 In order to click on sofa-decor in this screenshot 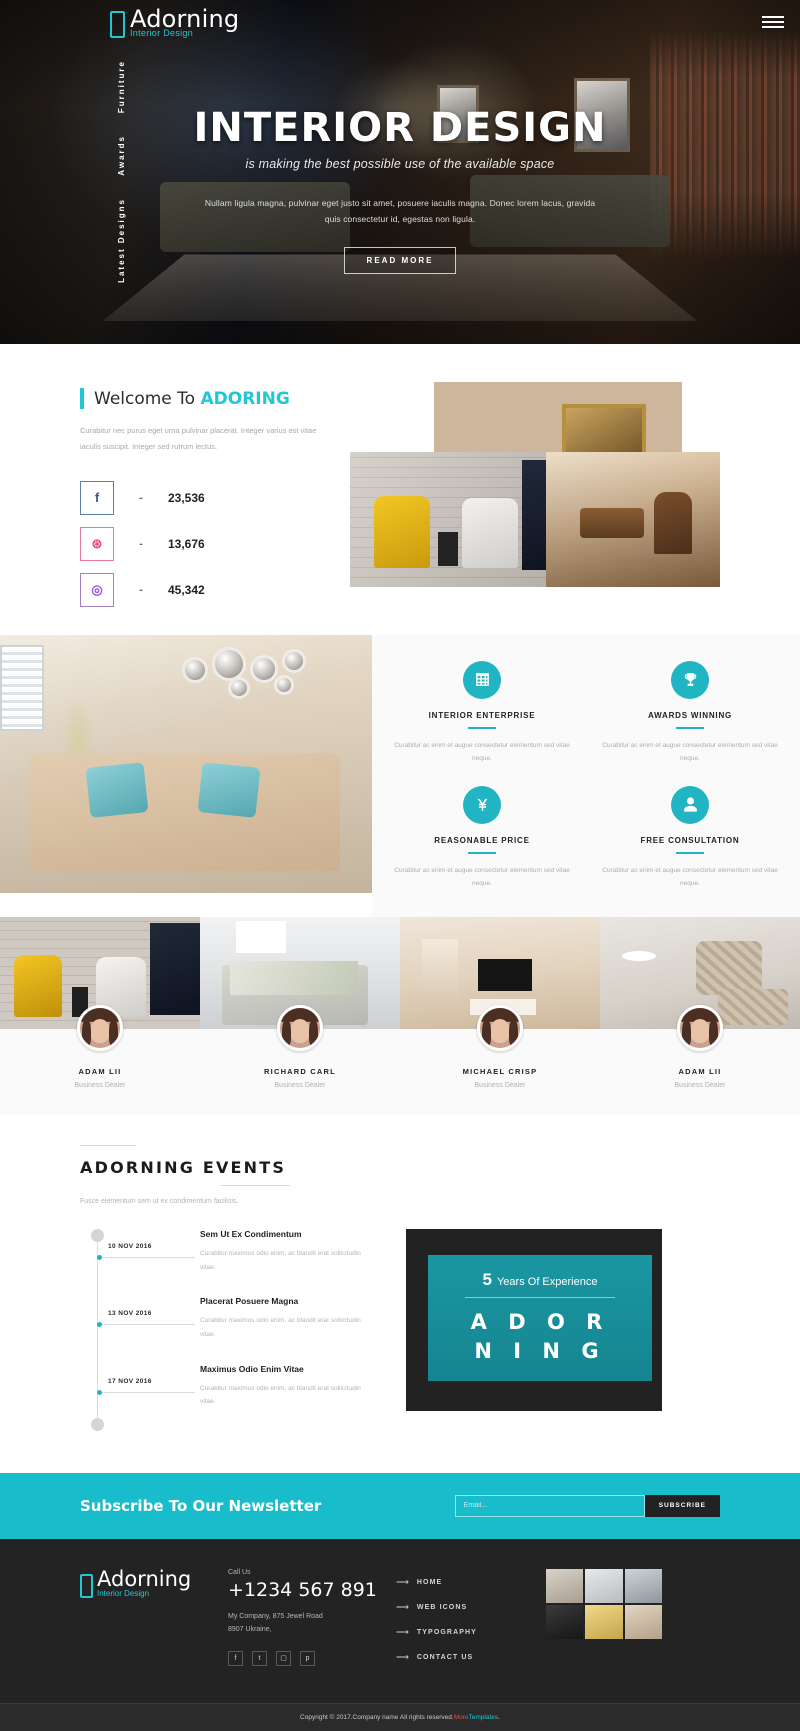, I will do `click(185, 811)`.